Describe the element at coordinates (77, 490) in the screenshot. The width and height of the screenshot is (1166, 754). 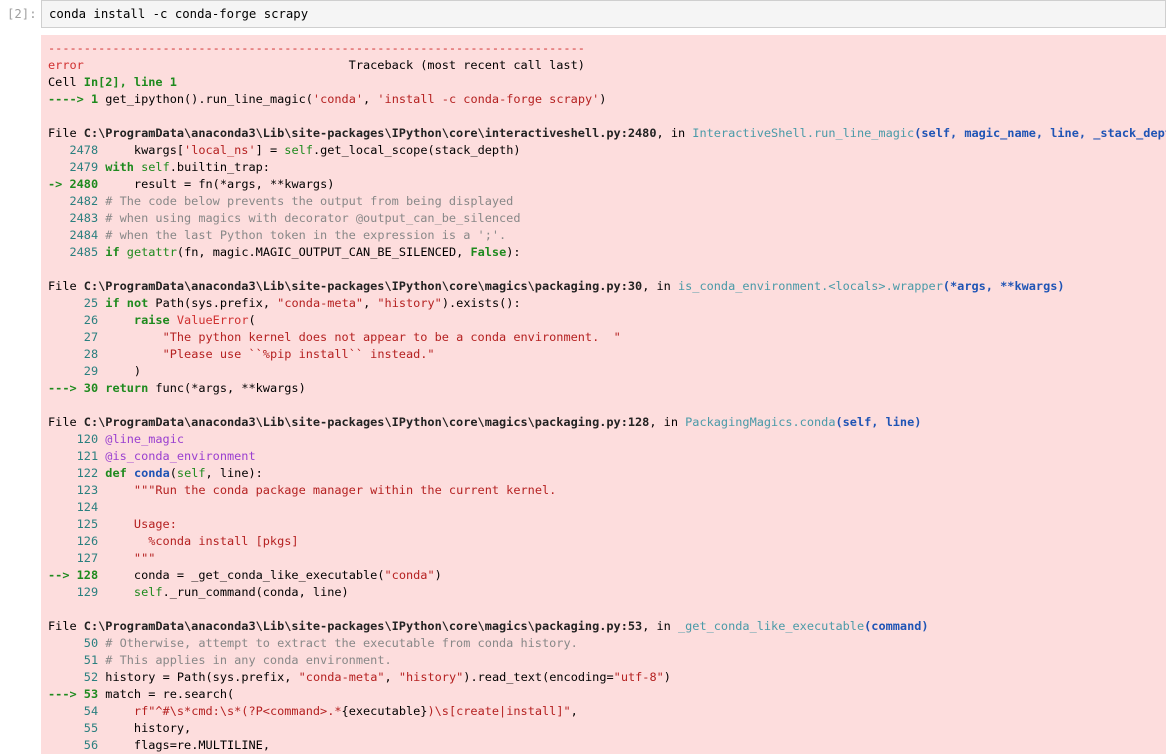
I see `traceback-token: 123` at that location.